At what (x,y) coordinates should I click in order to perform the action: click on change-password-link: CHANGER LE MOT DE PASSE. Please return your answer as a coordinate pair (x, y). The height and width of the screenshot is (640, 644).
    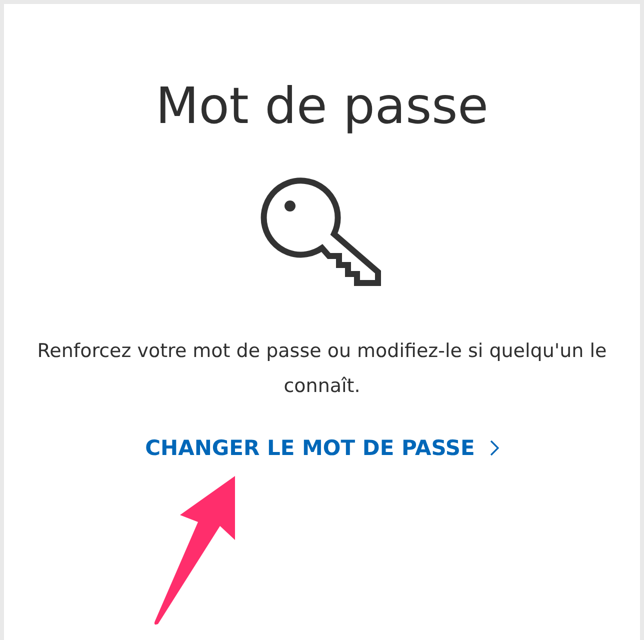
    Looking at the image, I should click on (322, 448).